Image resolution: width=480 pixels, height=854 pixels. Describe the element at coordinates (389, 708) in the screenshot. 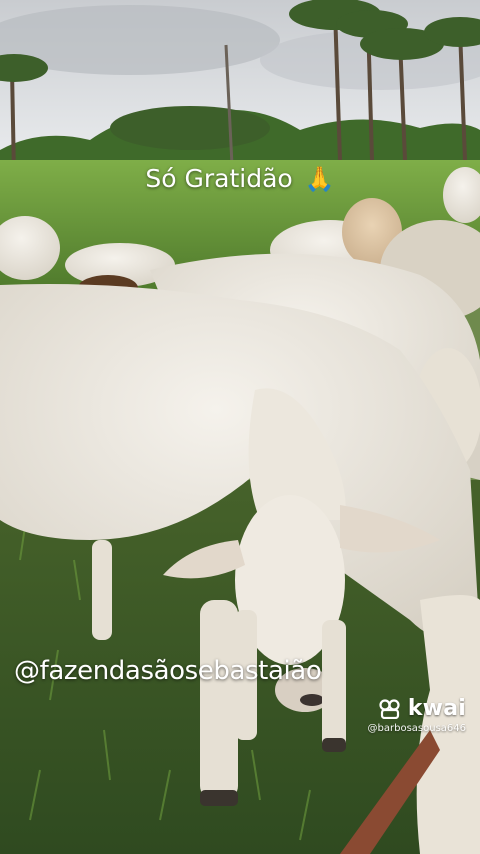

I see `kwai-logo-icon` at that location.